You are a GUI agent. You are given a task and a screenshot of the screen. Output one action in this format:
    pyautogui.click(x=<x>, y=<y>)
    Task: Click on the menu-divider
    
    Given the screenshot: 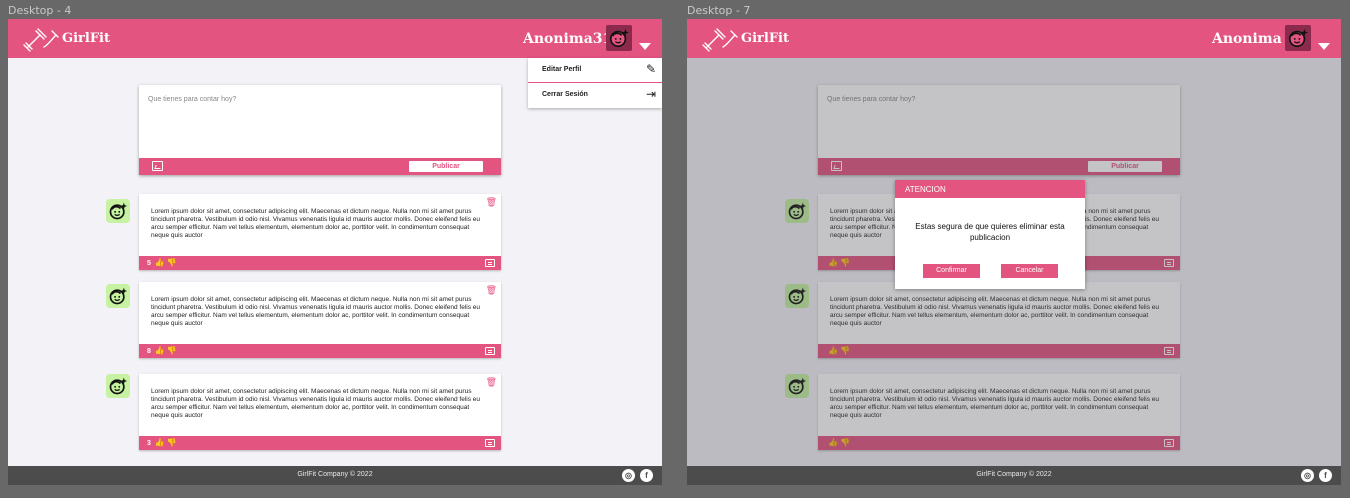 What is the action you would take?
    pyautogui.click(x=595, y=82)
    